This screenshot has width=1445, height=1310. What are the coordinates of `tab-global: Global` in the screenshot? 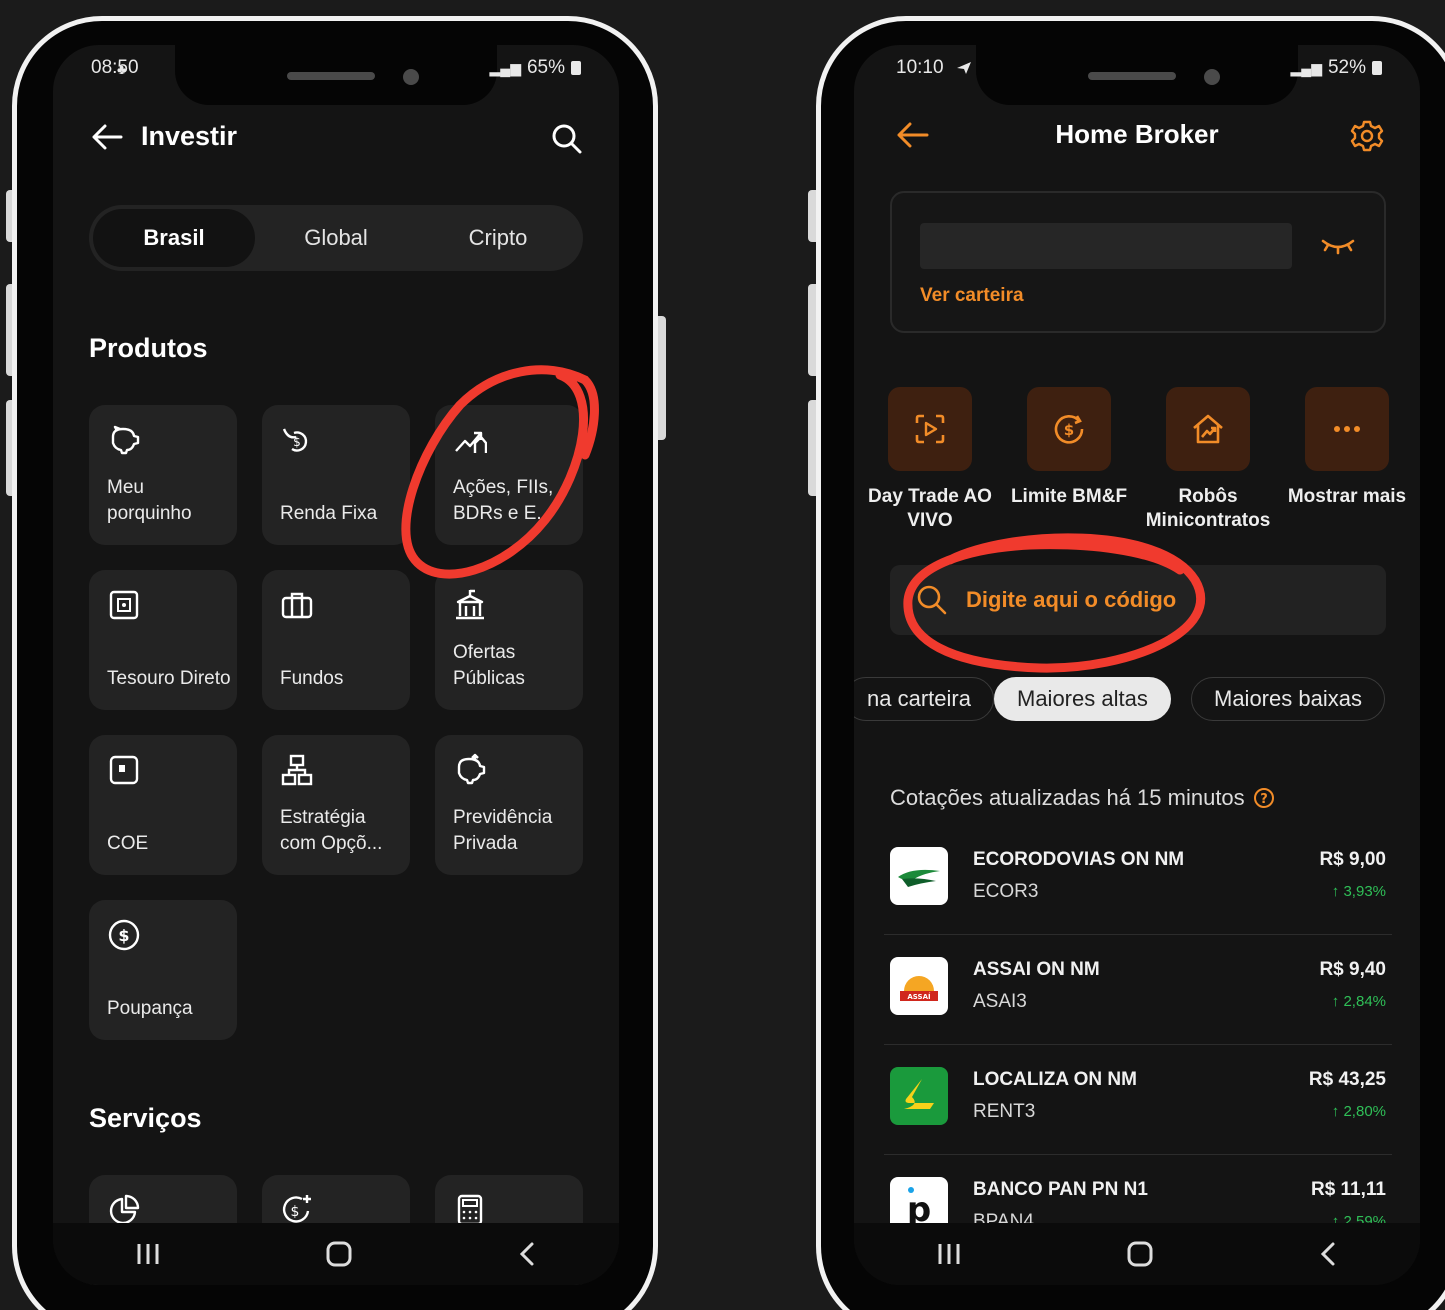 It's located at (336, 238).